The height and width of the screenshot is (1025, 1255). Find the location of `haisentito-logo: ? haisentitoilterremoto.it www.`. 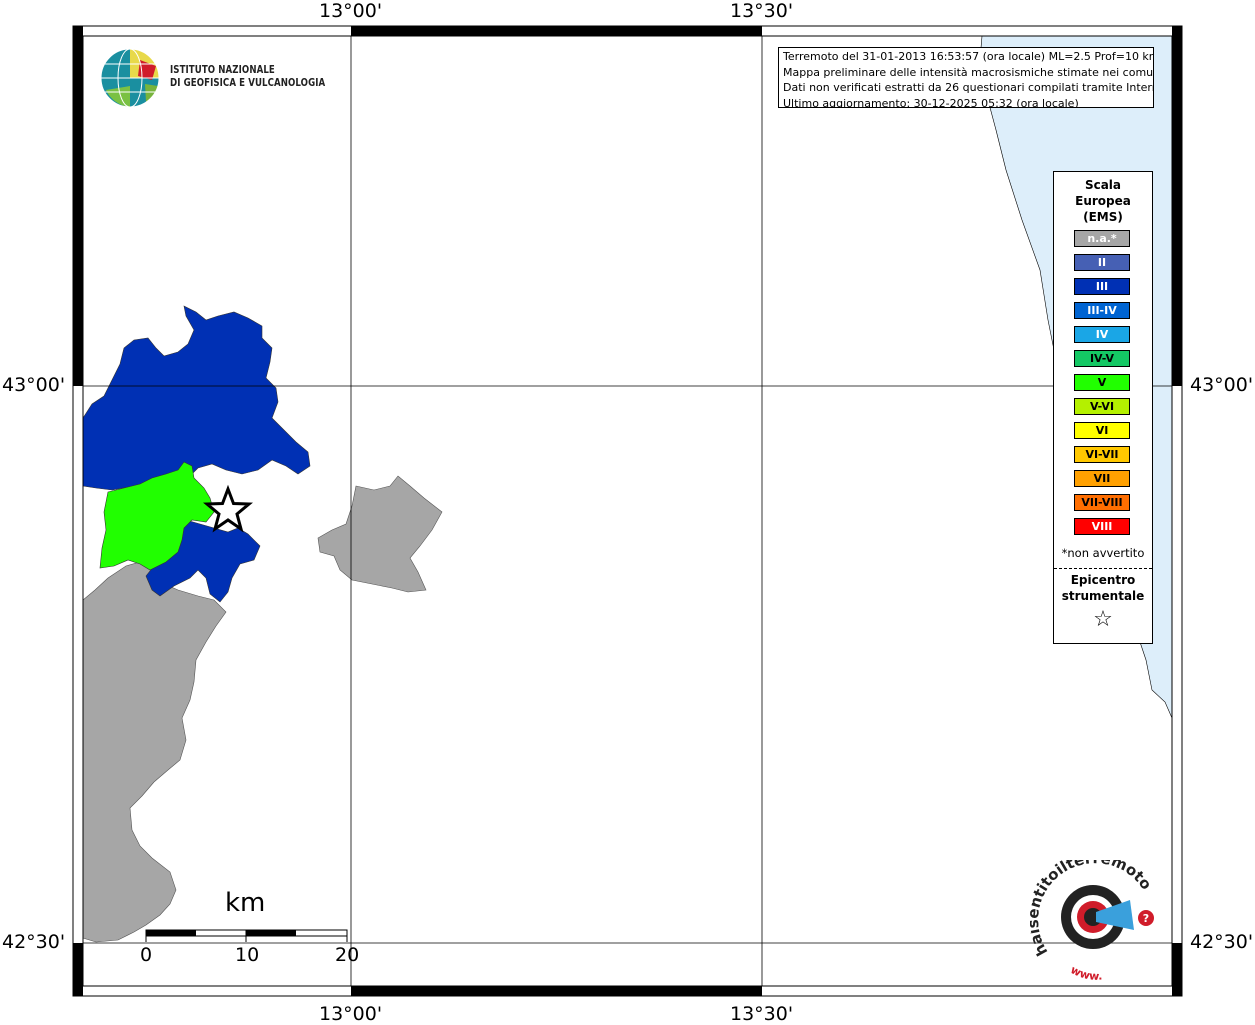

haisentito-logo: ? haisentitoilterremoto.it www. is located at coordinates (1092, 921).